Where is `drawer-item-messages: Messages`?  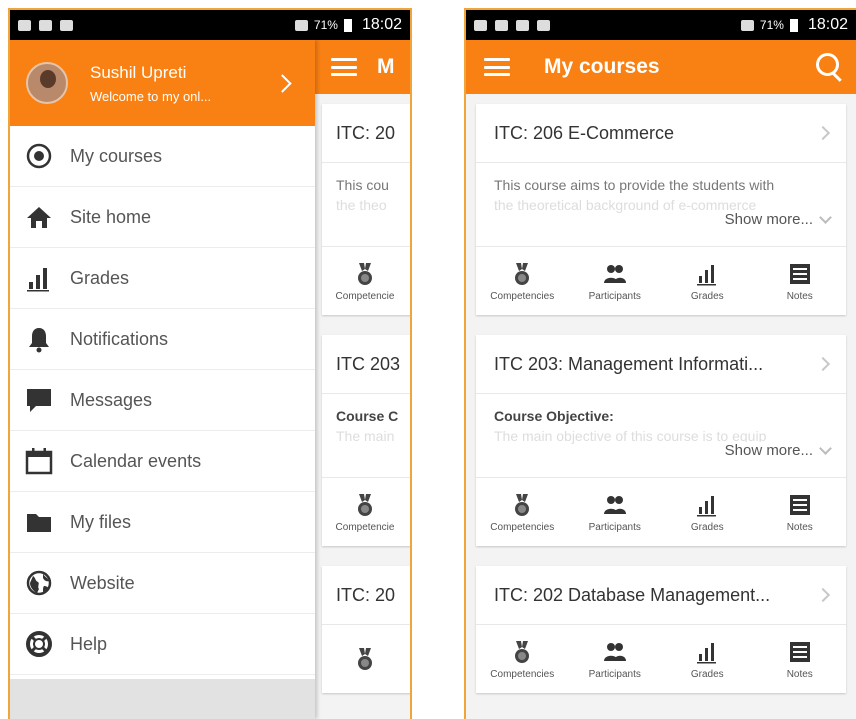 drawer-item-messages: Messages is located at coordinates (162, 400).